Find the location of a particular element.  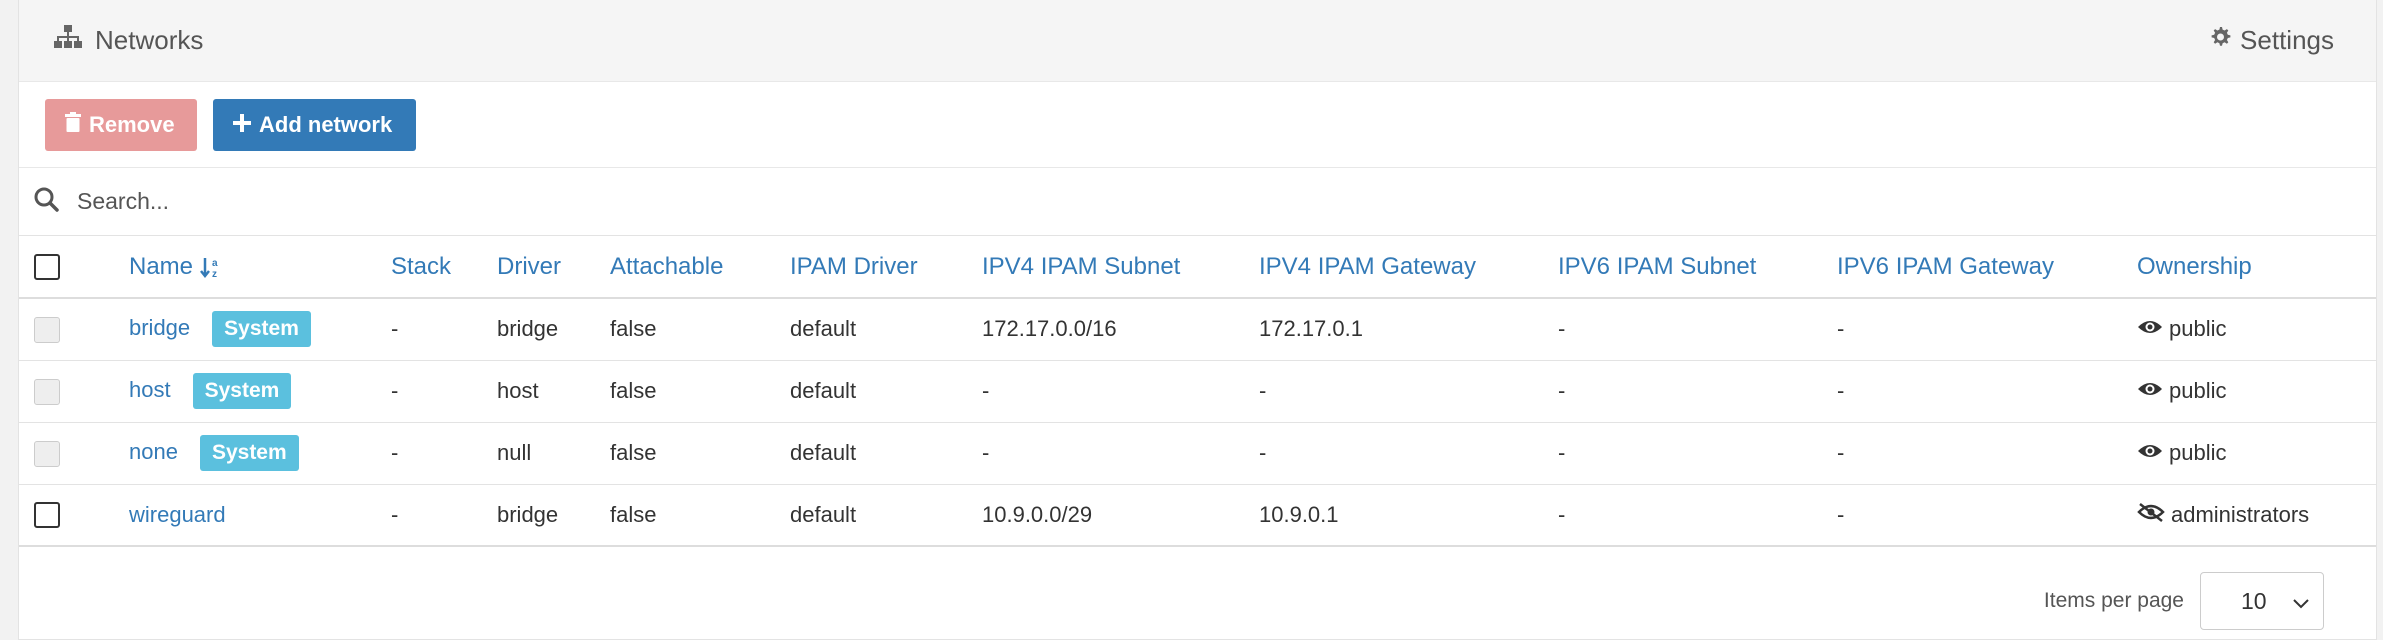

add-network-button: Add network is located at coordinates (314, 124).